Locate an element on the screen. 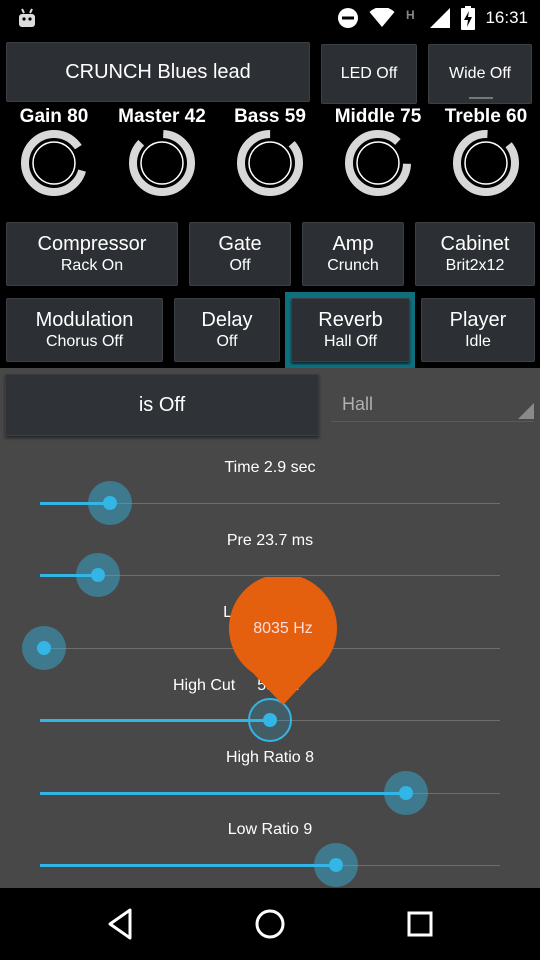 The image size is (540, 960). status-bar: H 16:31 is located at coordinates (270, 18).